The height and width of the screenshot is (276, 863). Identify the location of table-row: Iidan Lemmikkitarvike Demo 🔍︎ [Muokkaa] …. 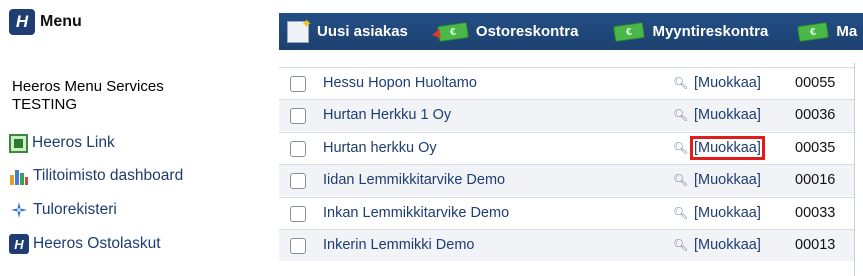
(566, 180).